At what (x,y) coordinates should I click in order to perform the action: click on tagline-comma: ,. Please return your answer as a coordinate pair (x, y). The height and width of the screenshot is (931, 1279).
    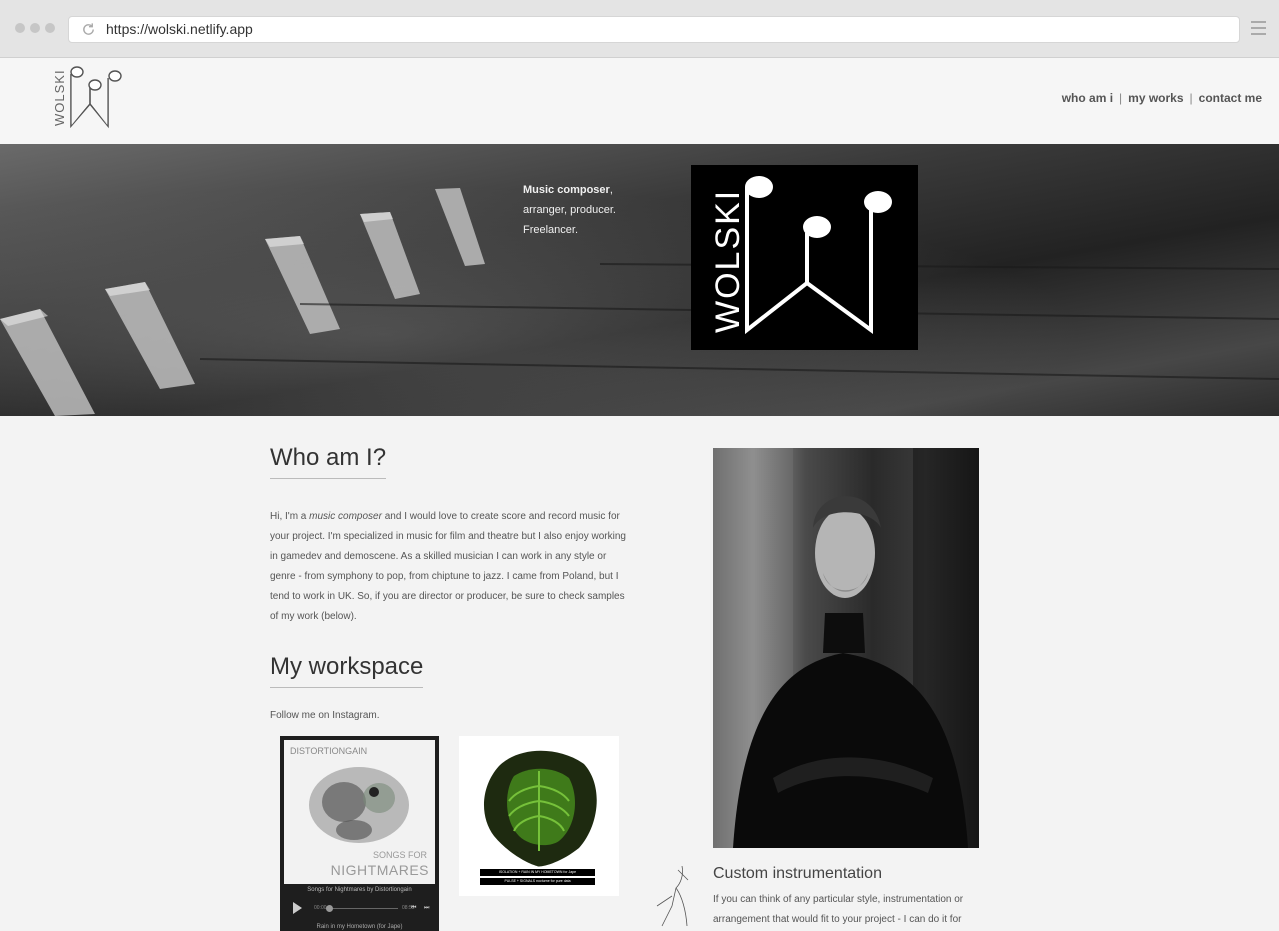
    Looking at the image, I should click on (611, 190).